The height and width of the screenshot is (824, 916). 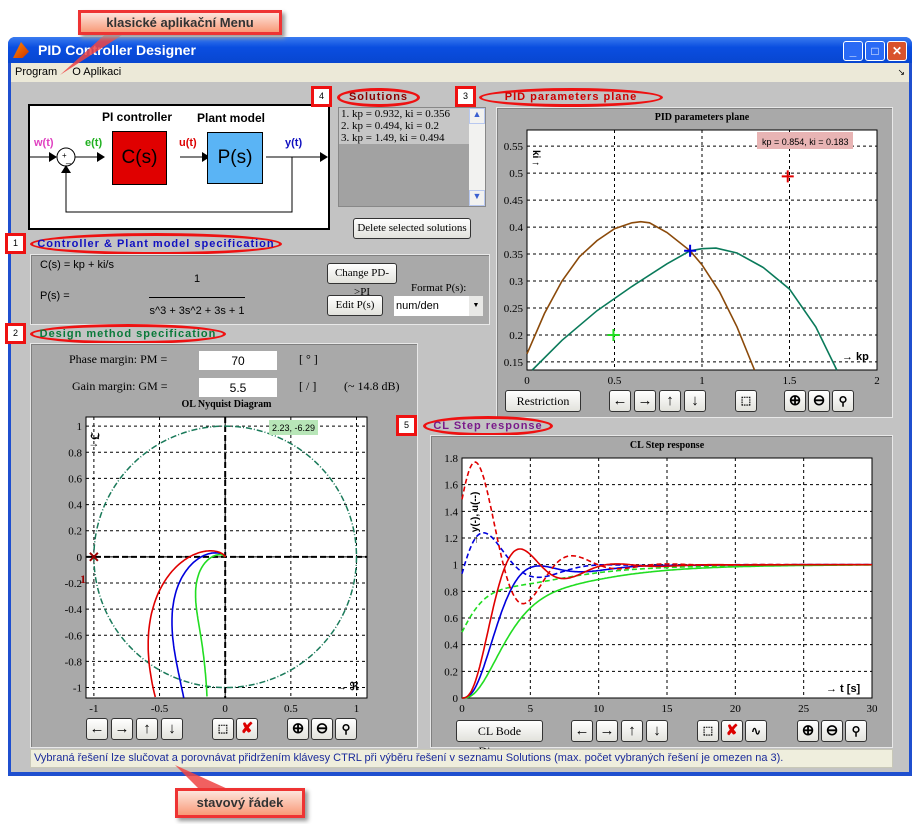 I want to click on callout-menu: klasické aplikační Menu, so click(x=180, y=22).